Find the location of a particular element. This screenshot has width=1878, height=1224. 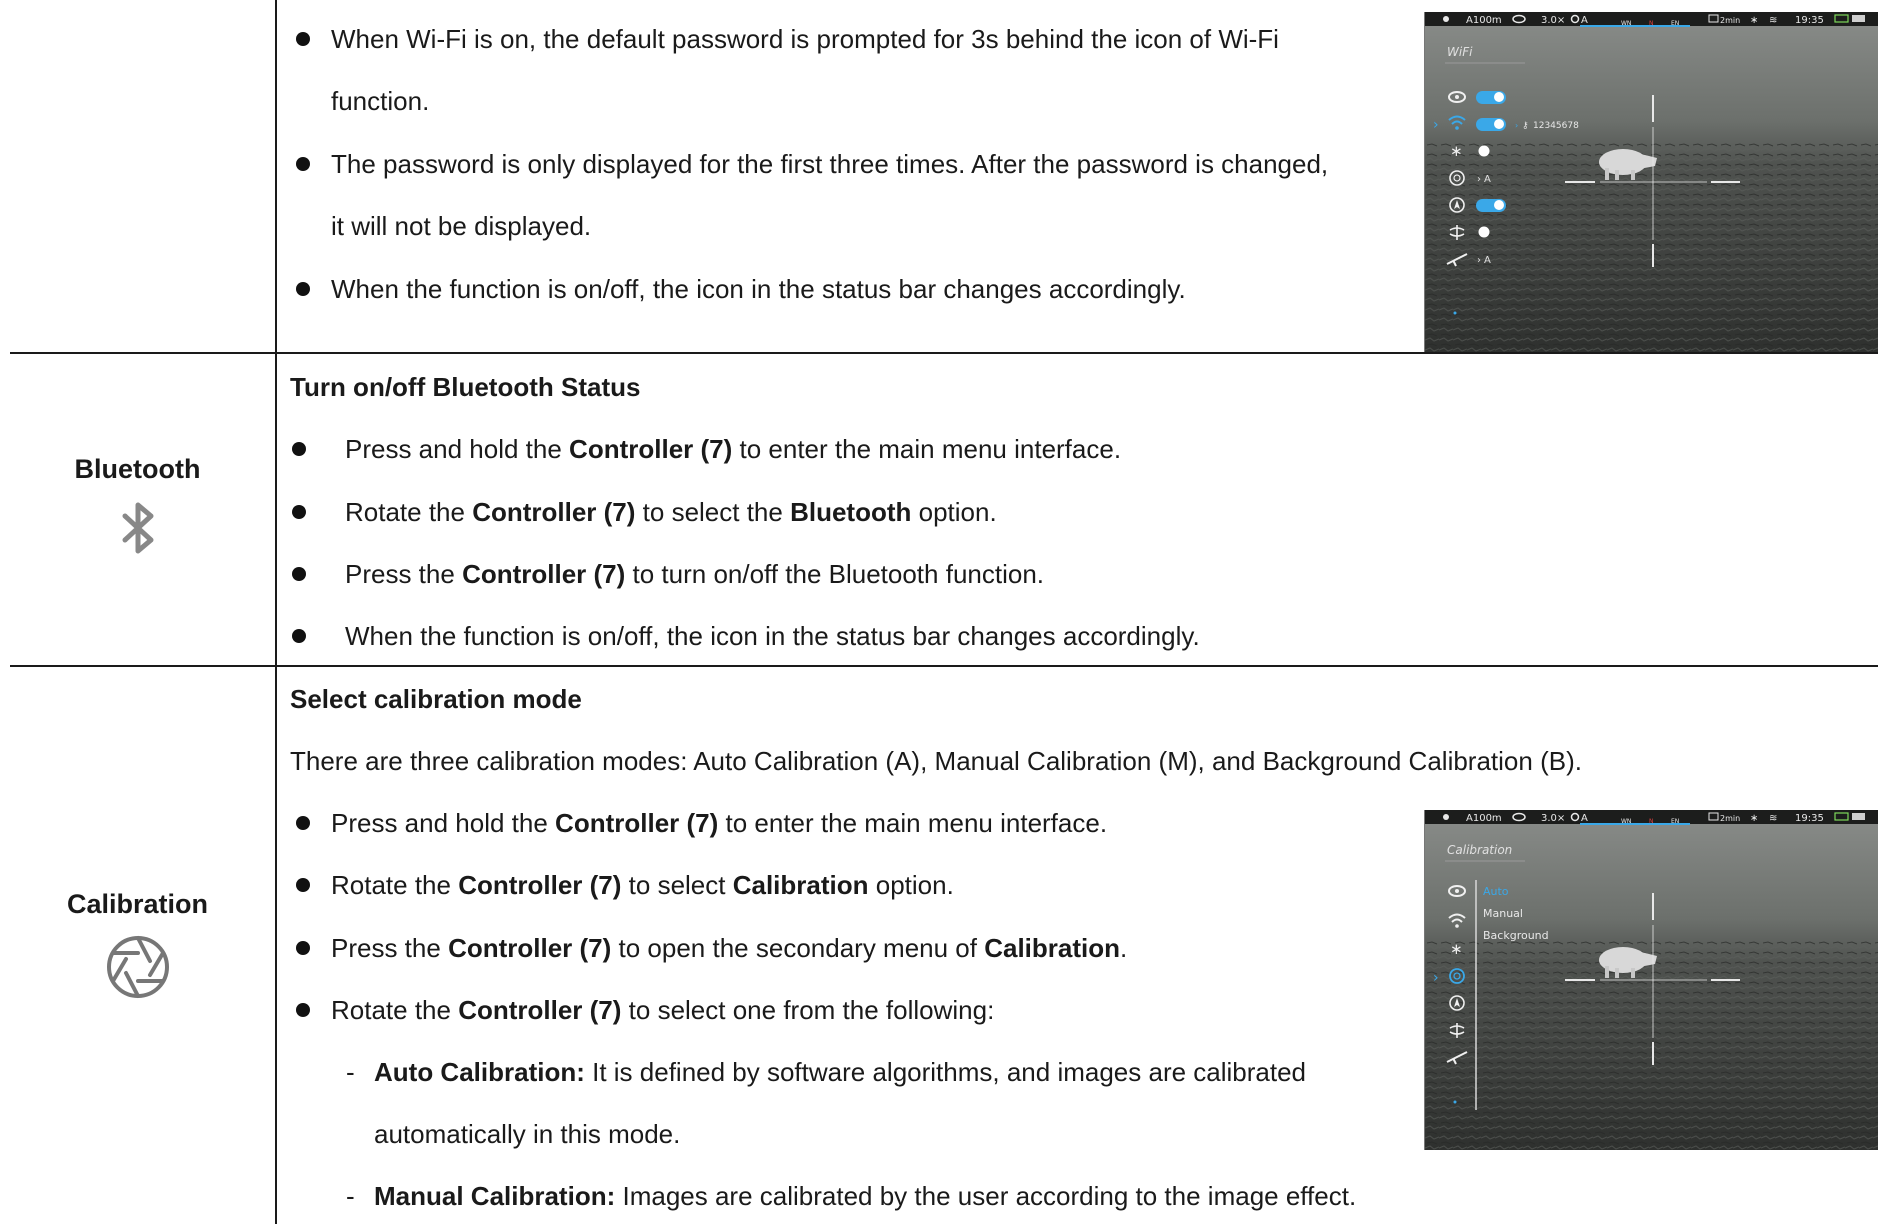

bullet-text-cont: it will not be displayed. is located at coordinates (461, 226).